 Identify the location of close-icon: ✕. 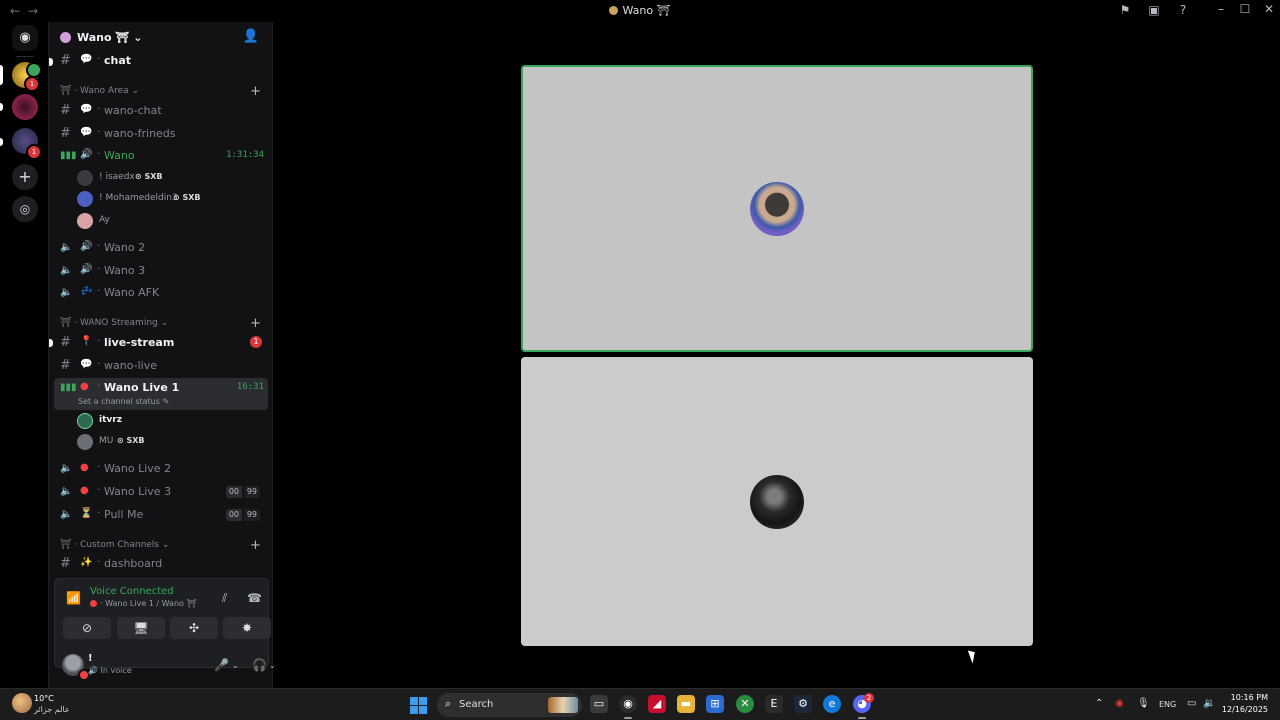
(1269, 9).